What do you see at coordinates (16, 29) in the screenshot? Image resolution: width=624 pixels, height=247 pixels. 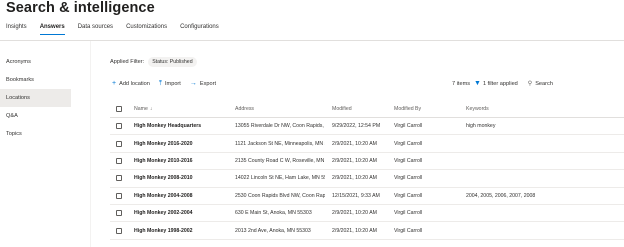 I see `tab-insights: Insights` at bounding box center [16, 29].